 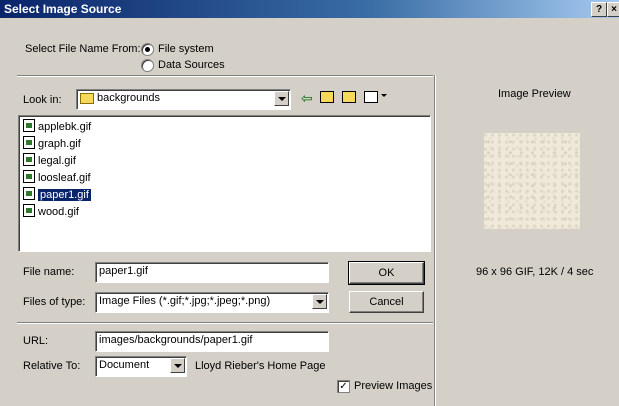 What do you see at coordinates (57, 127) in the screenshot?
I see `file-item-applebk: applebk.gif` at bounding box center [57, 127].